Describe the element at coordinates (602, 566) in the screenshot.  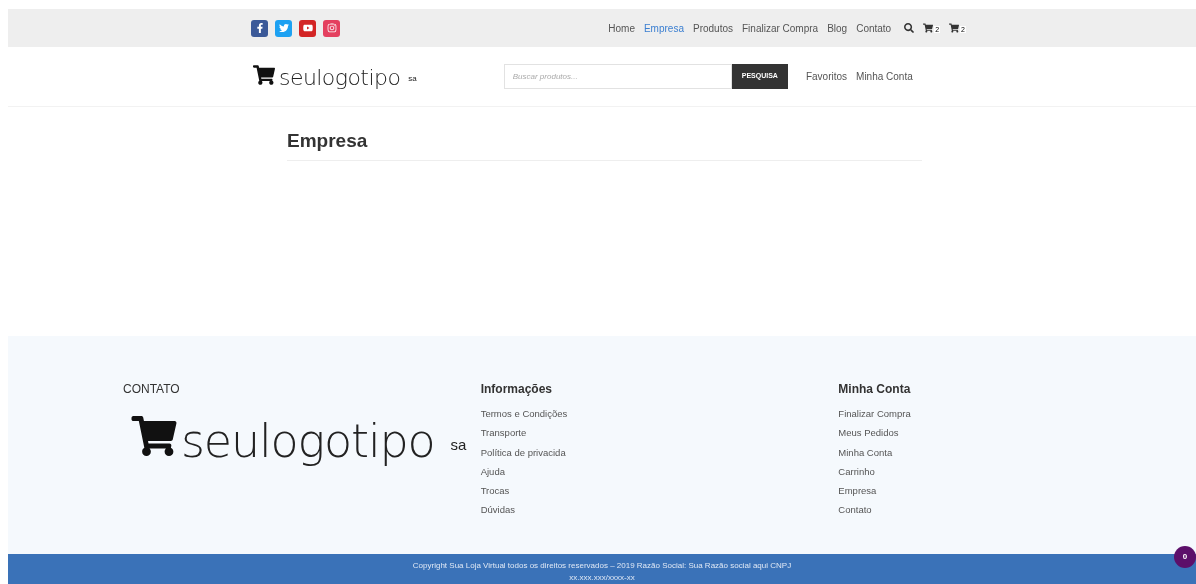
I see `copyright-text: Copyright Sua Loja Virtual todos os direitos reservados – 2019 Razão Social: Sua Razão social aqui CNPJ` at that location.